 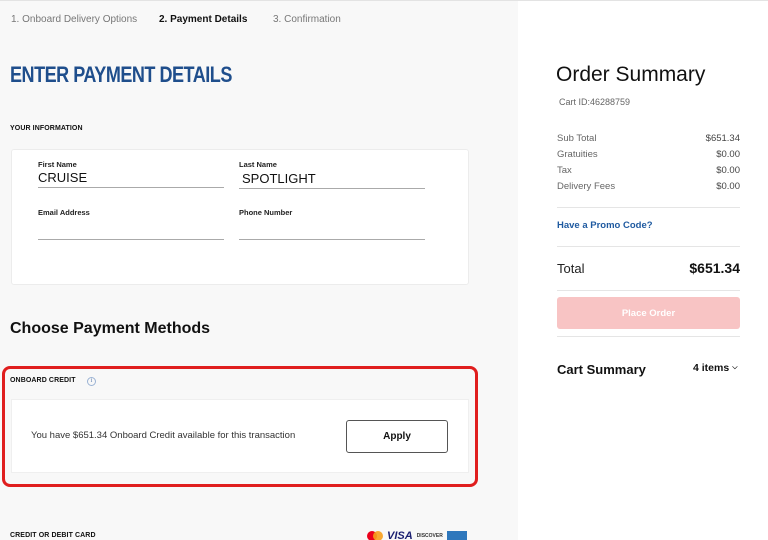 I want to click on credit-debit-card-label: CREDIT OR DEBIT CARD, so click(x=53, y=535).